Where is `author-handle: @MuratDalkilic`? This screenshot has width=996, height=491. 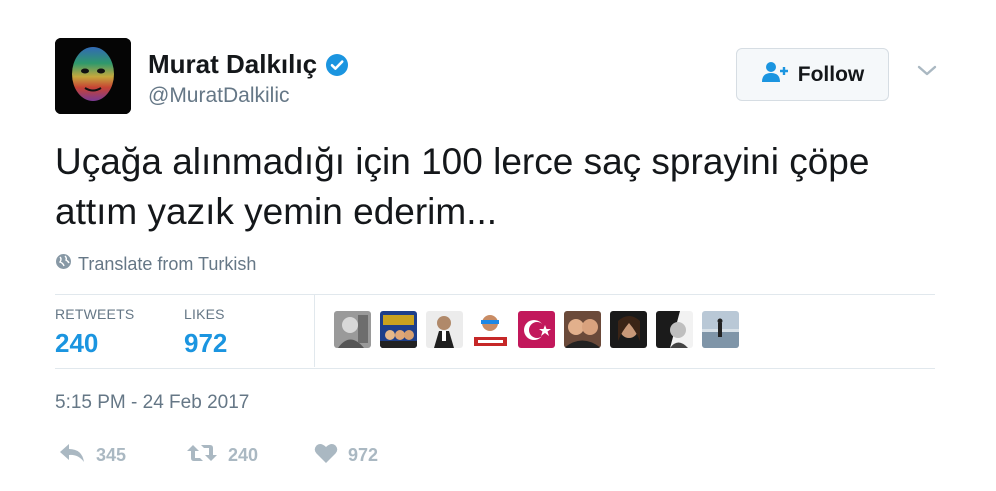
author-handle: @MuratDalkilic is located at coordinates (219, 96).